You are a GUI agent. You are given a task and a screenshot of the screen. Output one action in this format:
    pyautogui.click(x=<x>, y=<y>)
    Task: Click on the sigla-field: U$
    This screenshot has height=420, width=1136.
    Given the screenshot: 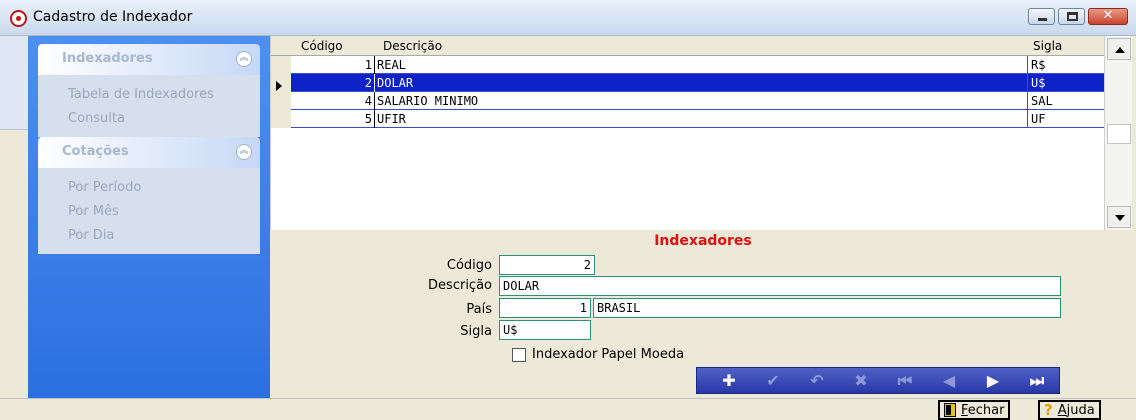 What is the action you would take?
    pyautogui.click(x=545, y=330)
    